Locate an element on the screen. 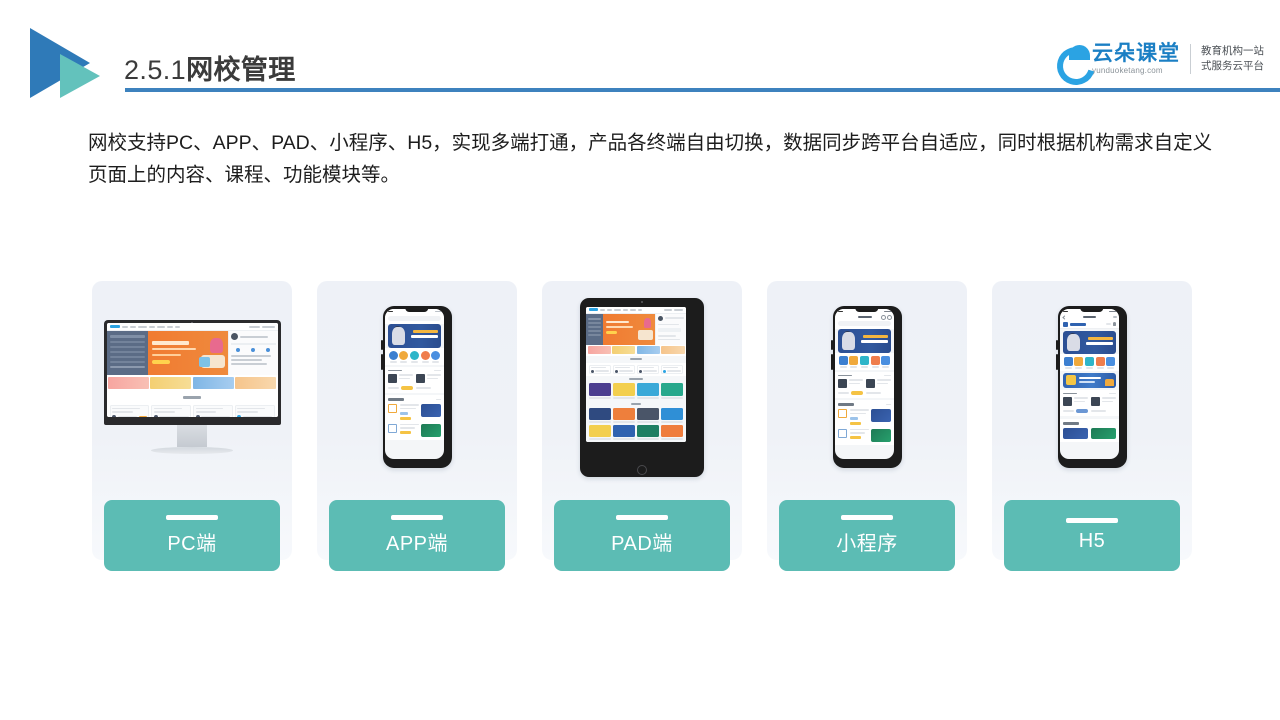 The height and width of the screenshot is (720, 1280). tablet is located at coordinates (642, 387).